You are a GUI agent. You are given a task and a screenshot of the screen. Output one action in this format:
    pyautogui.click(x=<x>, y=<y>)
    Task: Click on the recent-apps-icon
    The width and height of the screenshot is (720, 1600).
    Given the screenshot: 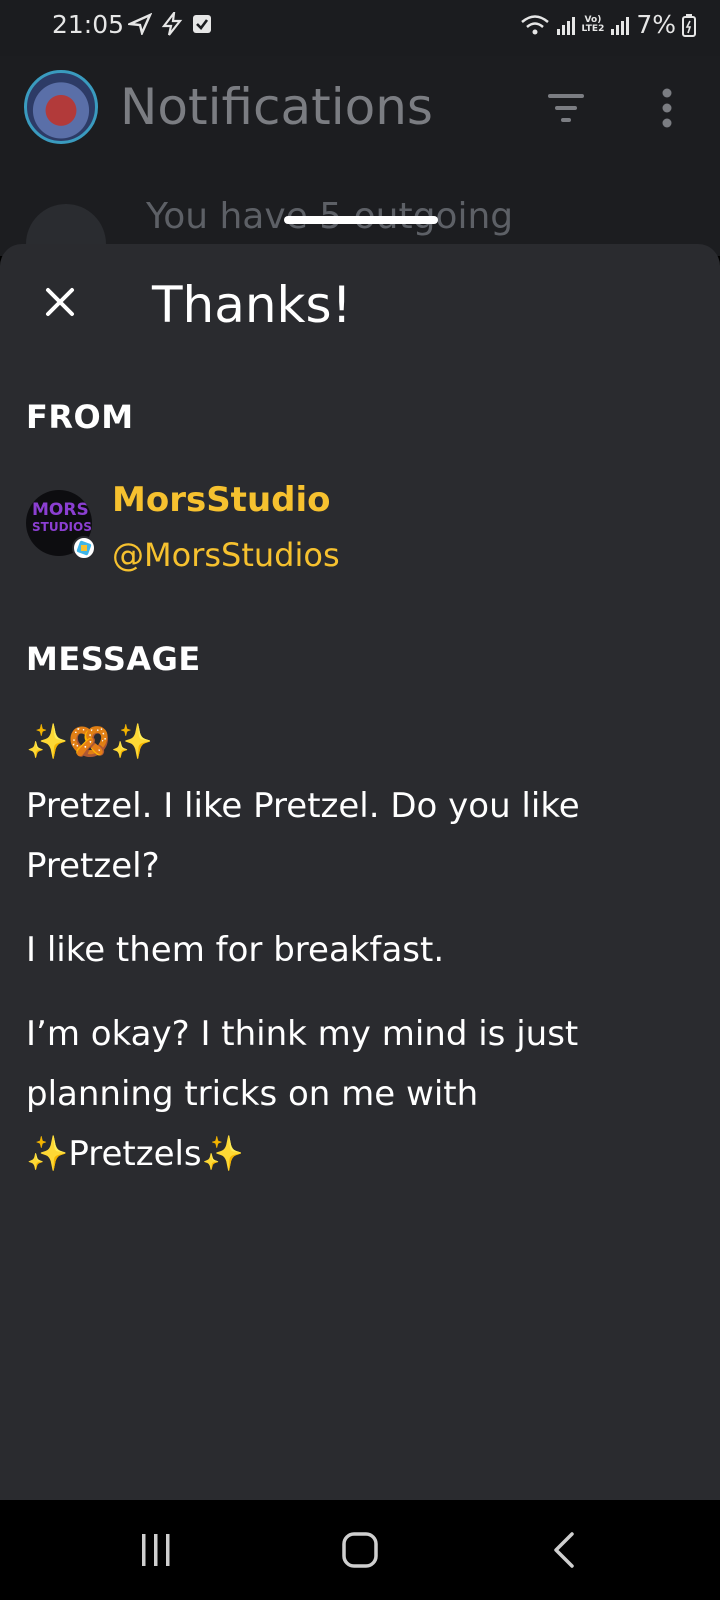 What is the action you would take?
    pyautogui.click(x=156, y=1550)
    